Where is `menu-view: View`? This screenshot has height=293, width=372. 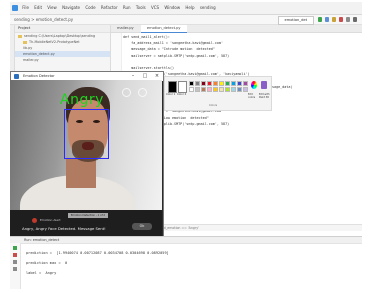 menu-view: View is located at coordinates (52, 8).